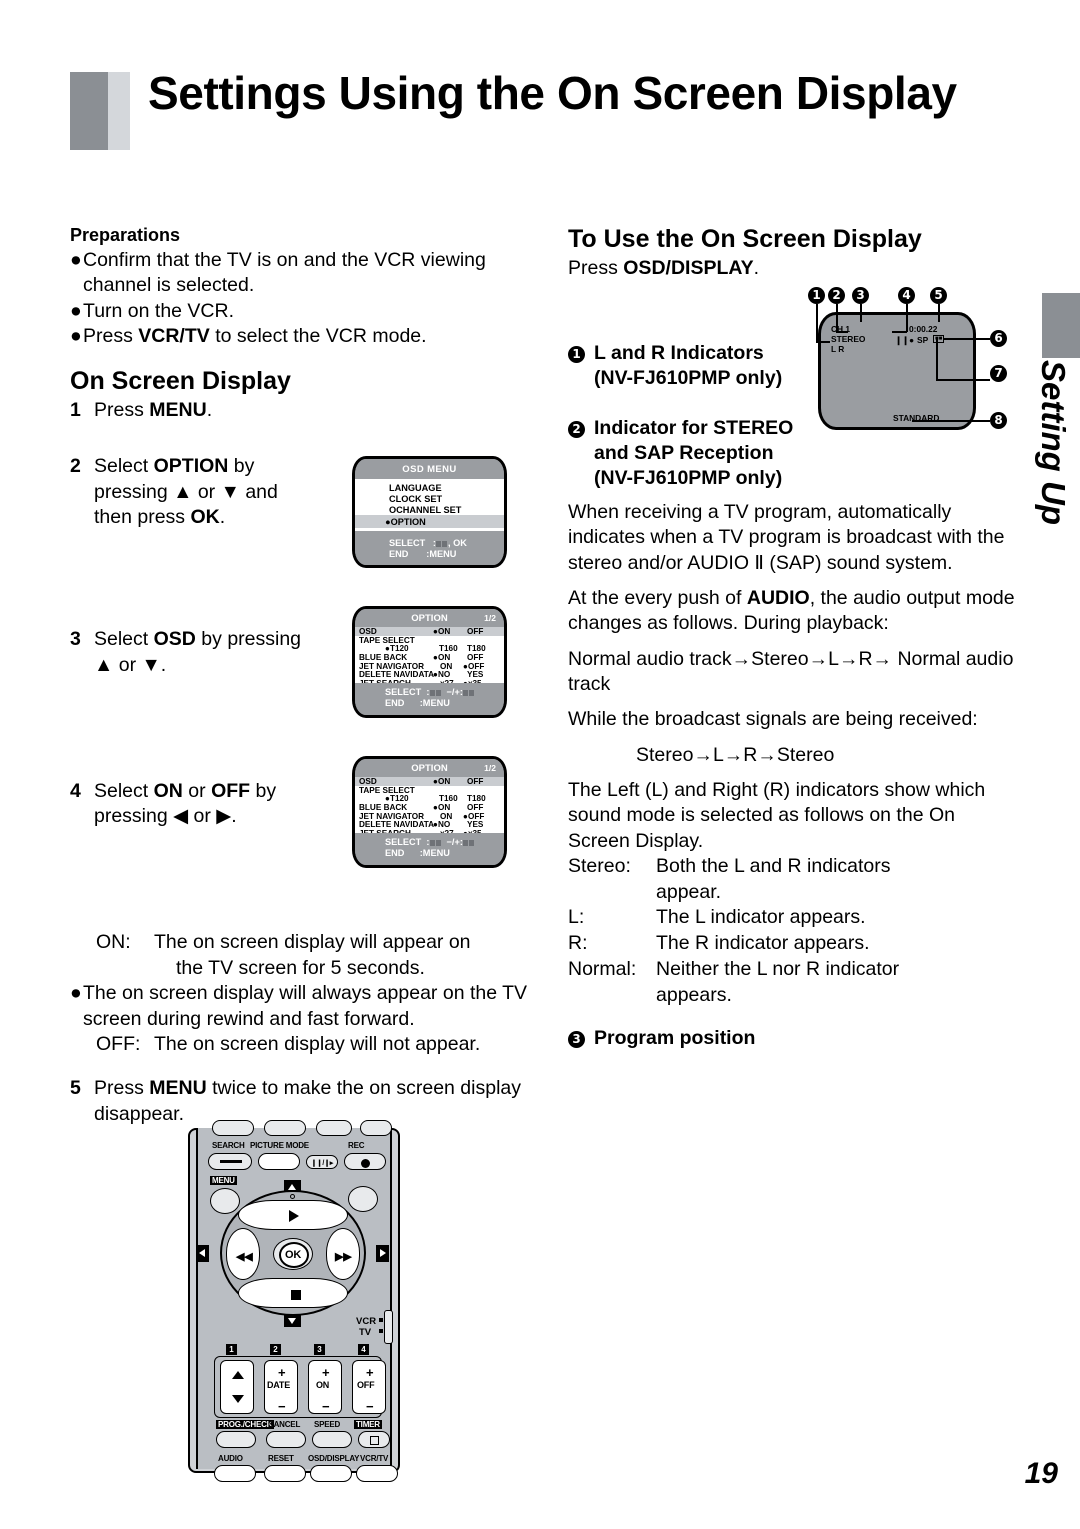  What do you see at coordinates (293, 1293) in the screenshot?
I see `stop-button` at bounding box center [293, 1293].